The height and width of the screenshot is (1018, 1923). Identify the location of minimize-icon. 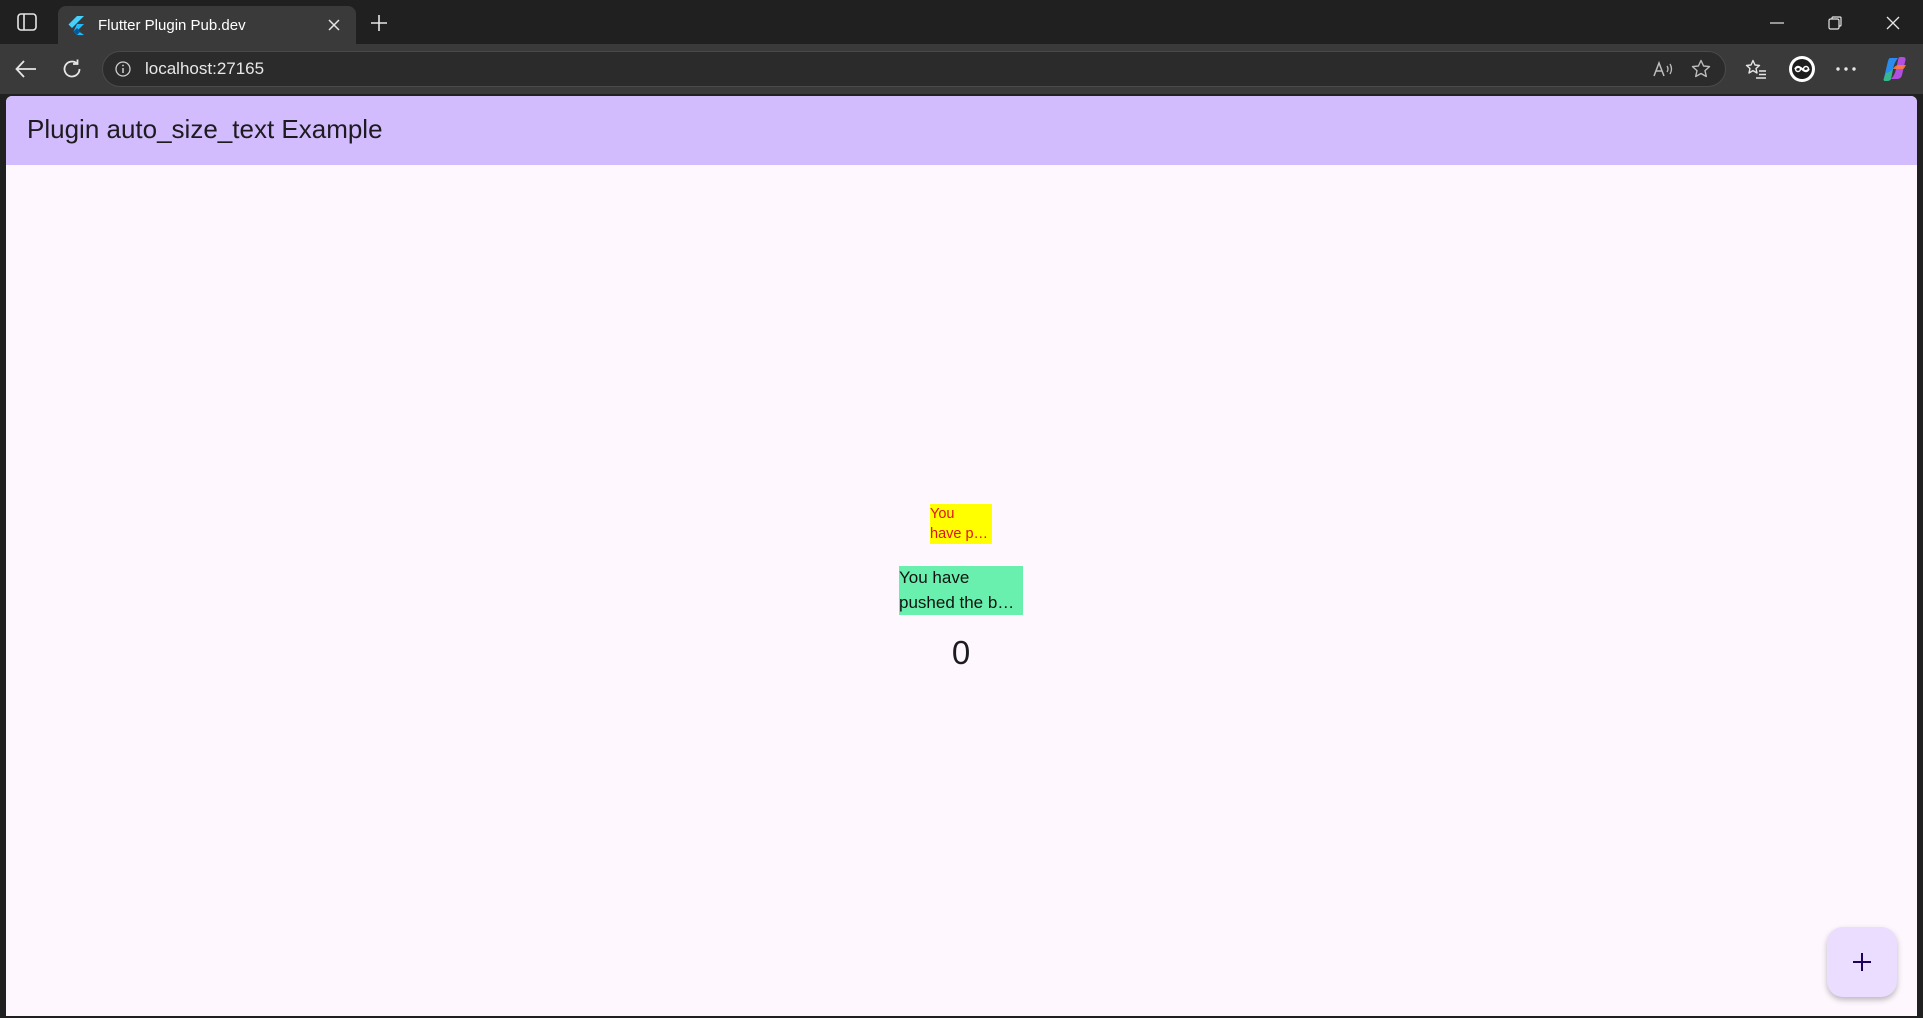
(1777, 23).